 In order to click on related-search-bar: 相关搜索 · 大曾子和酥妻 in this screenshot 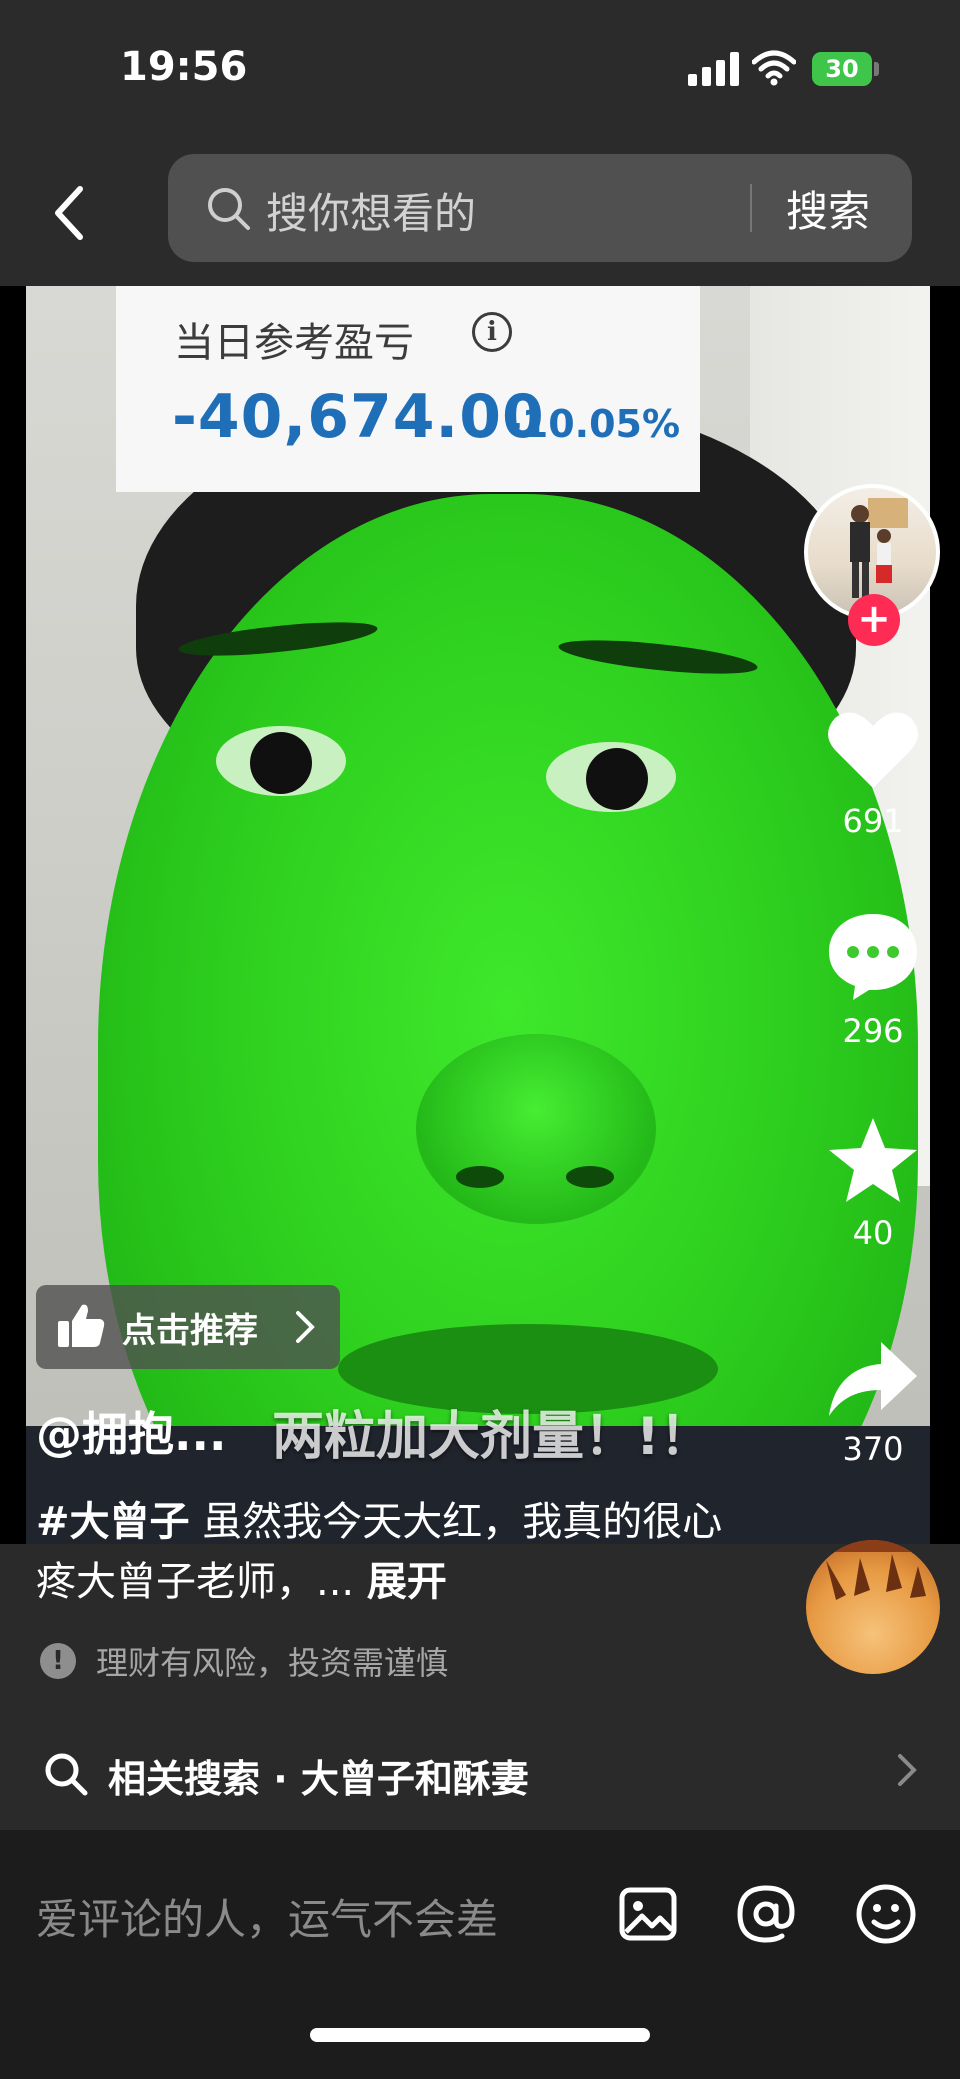, I will do `click(480, 1775)`.